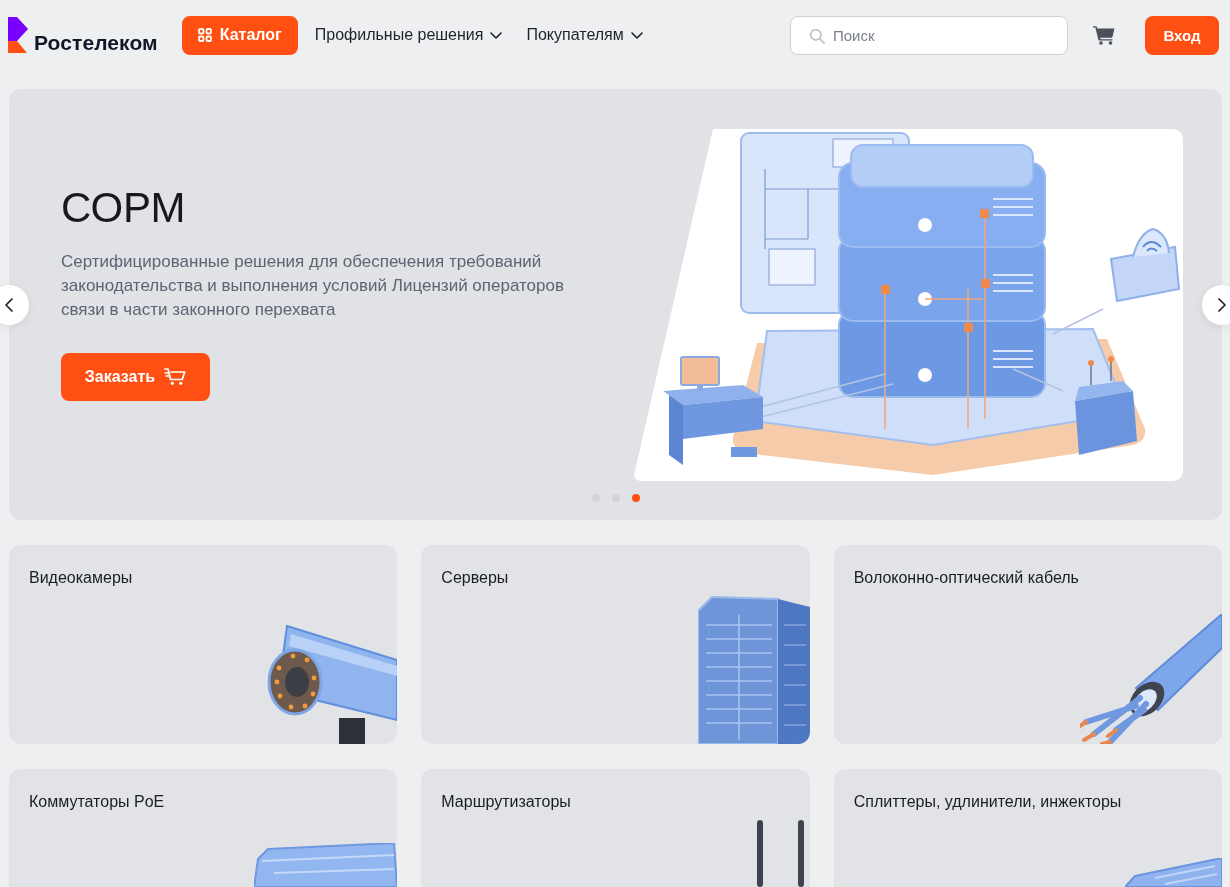 The height and width of the screenshot is (887, 1230). What do you see at coordinates (18, 35) in the screenshot?
I see `logo-icon` at bounding box center [18, 35].